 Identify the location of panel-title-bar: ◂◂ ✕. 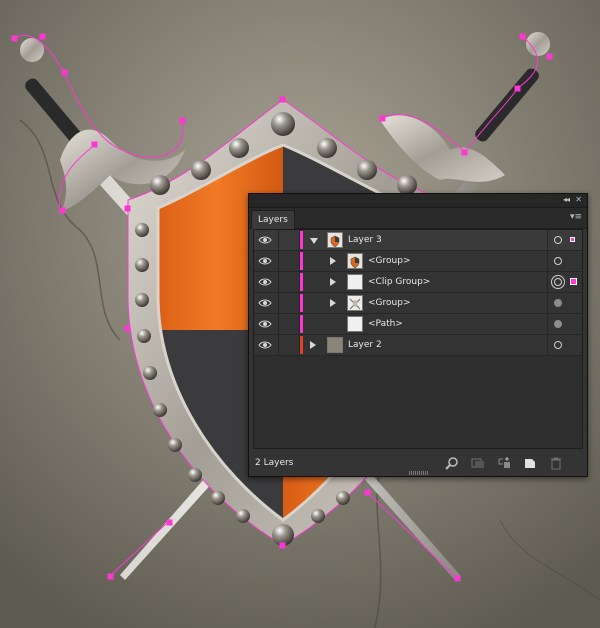
(418, 201).